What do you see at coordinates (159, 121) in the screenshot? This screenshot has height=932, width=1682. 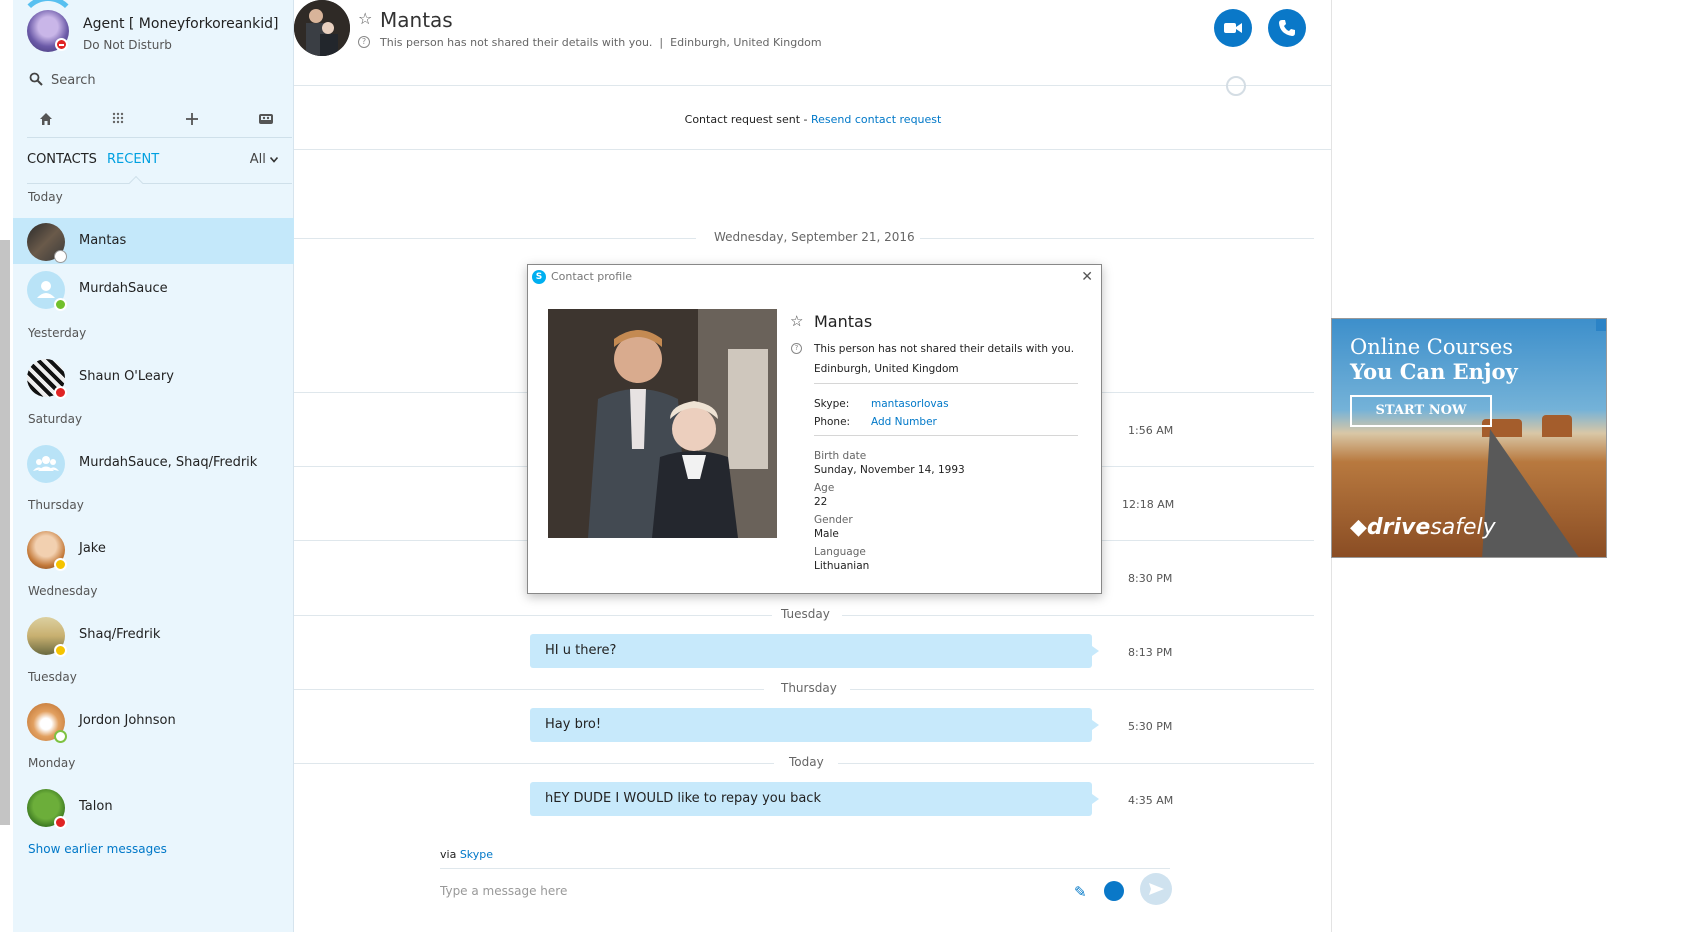 I see `sidebar-toolbar` at bounding box center [159, 121].